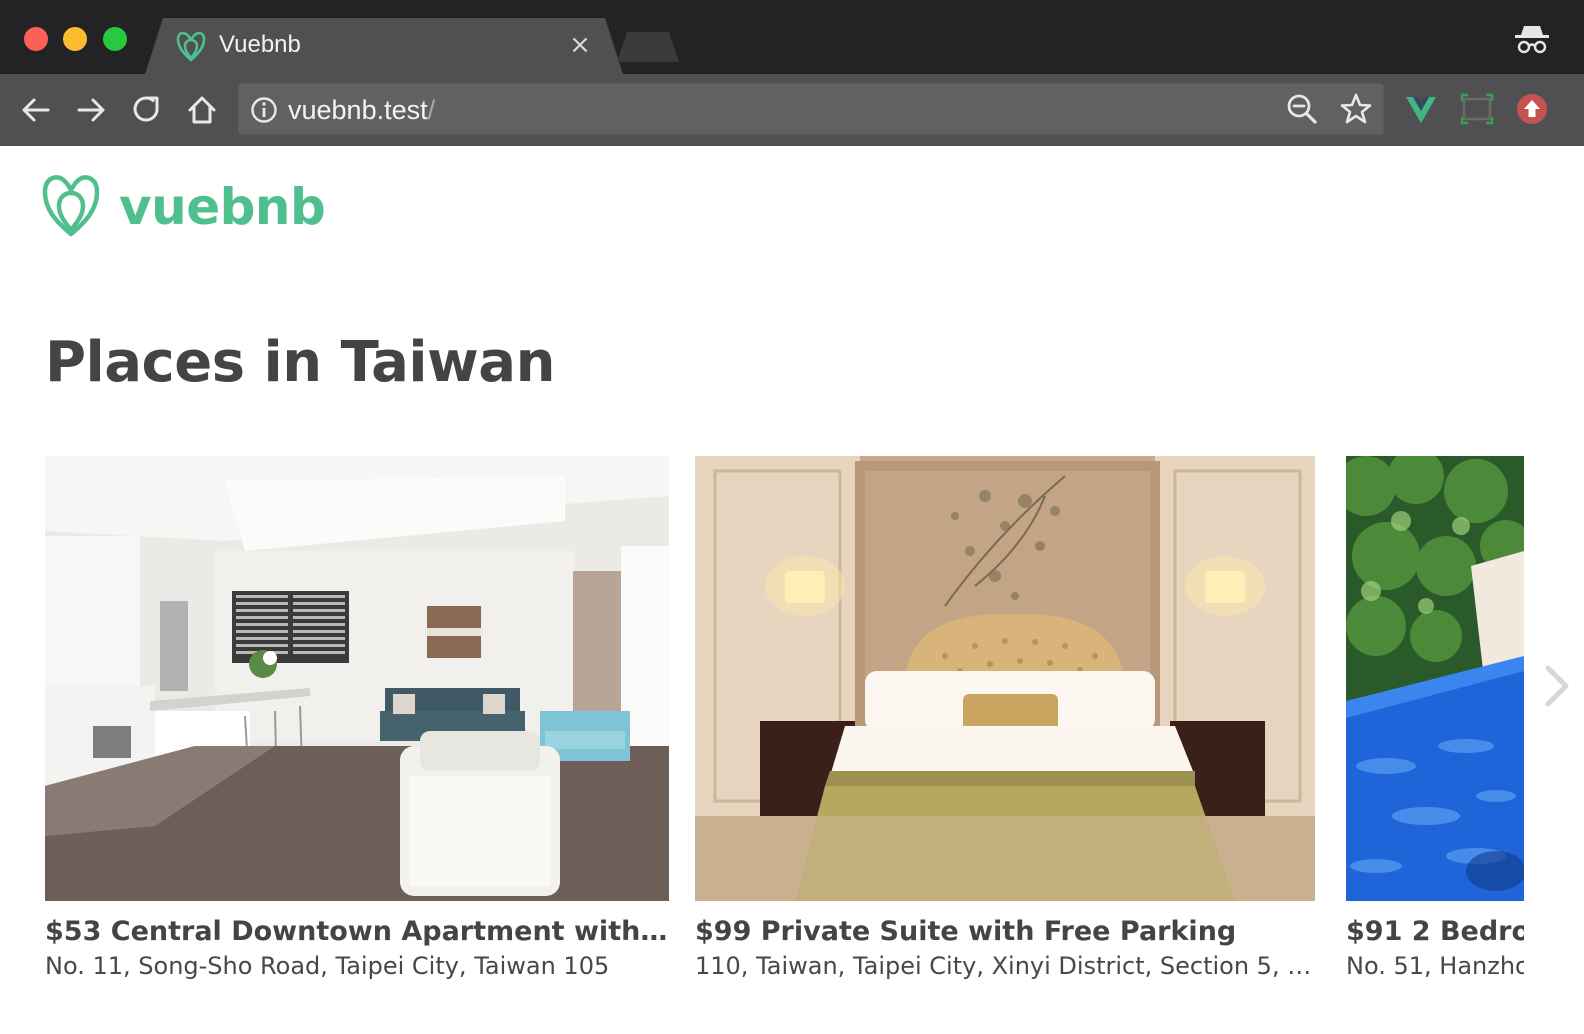  I want to click on url-text: vuebnb.test/, so click(361, 110).